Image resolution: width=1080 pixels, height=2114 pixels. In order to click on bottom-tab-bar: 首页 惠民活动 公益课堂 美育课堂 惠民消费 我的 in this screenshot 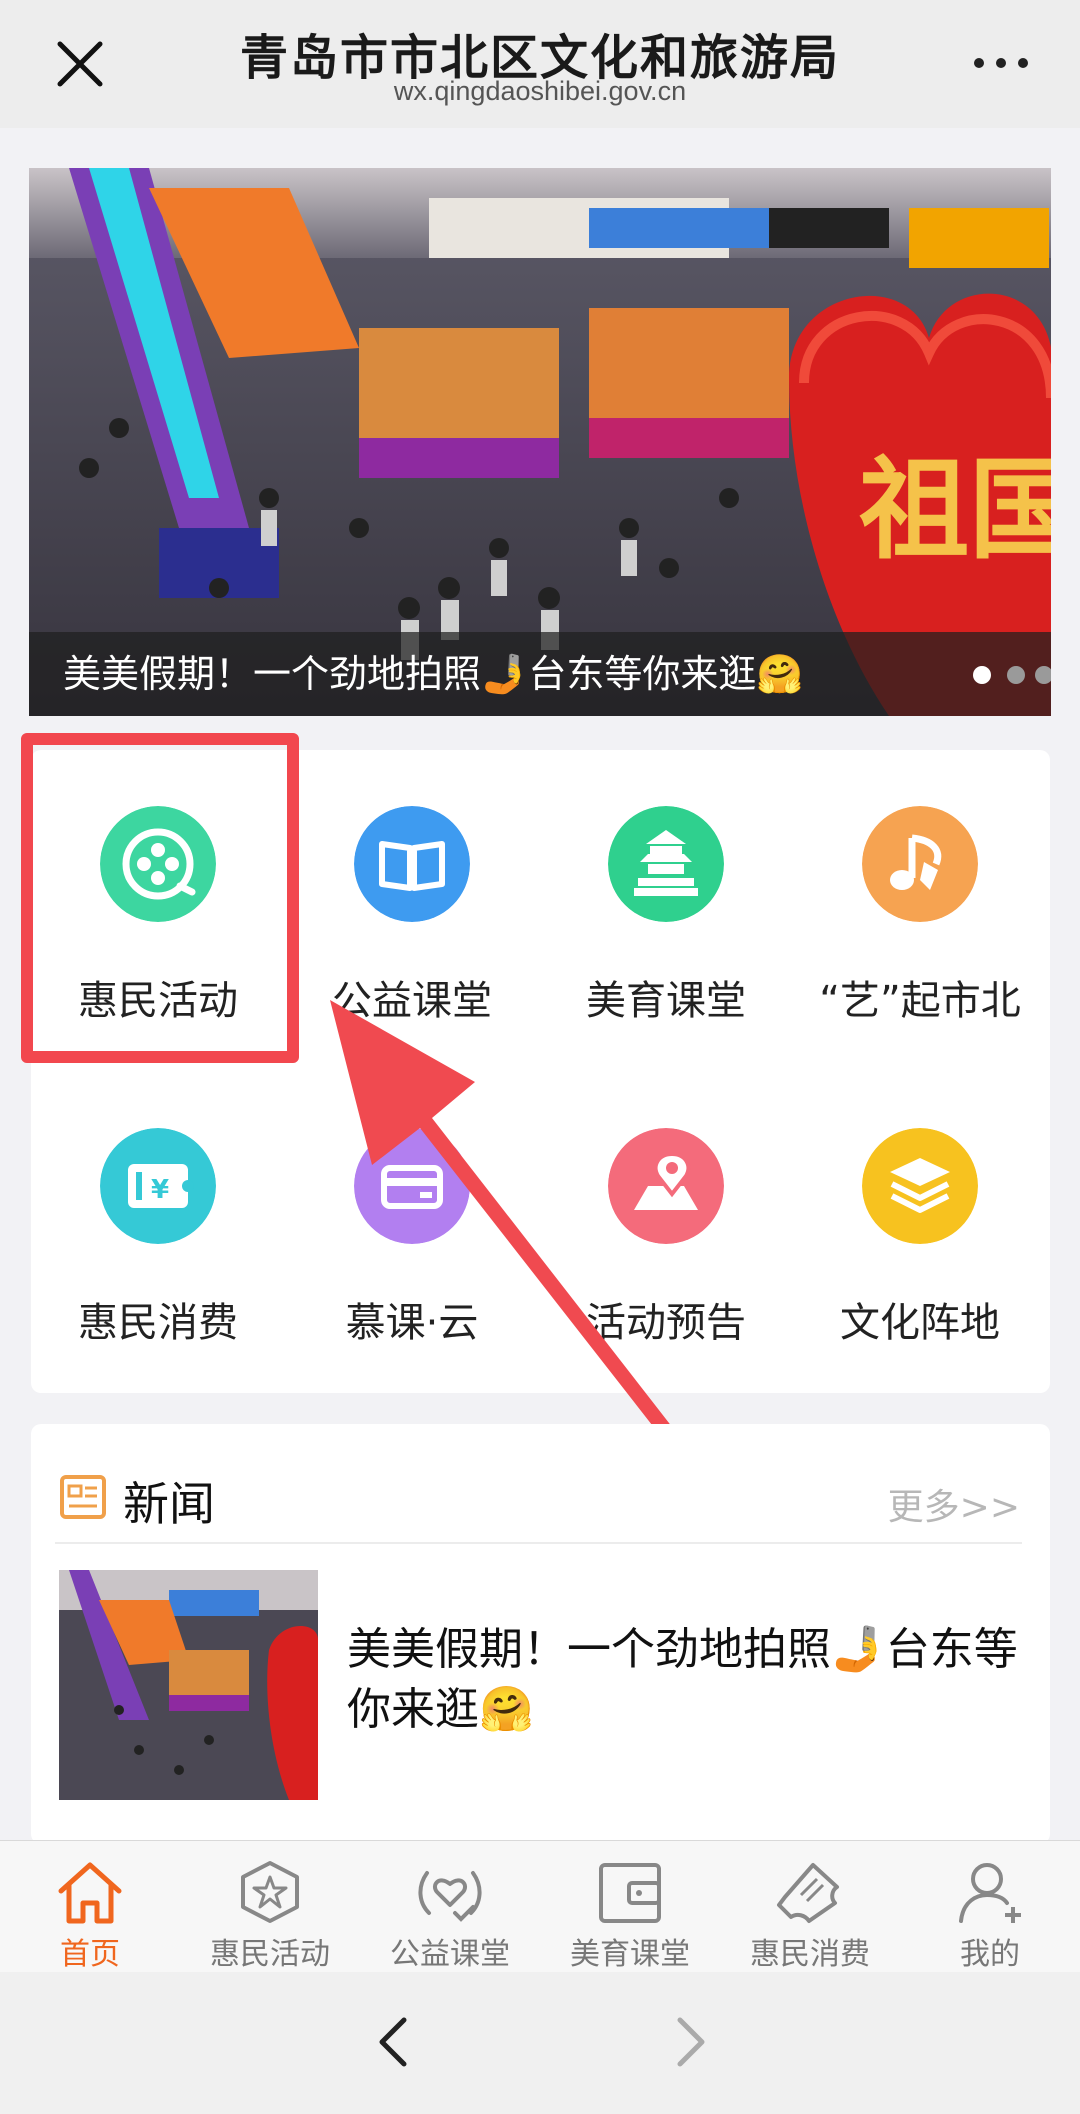, I will do `click(540, 1906)`.